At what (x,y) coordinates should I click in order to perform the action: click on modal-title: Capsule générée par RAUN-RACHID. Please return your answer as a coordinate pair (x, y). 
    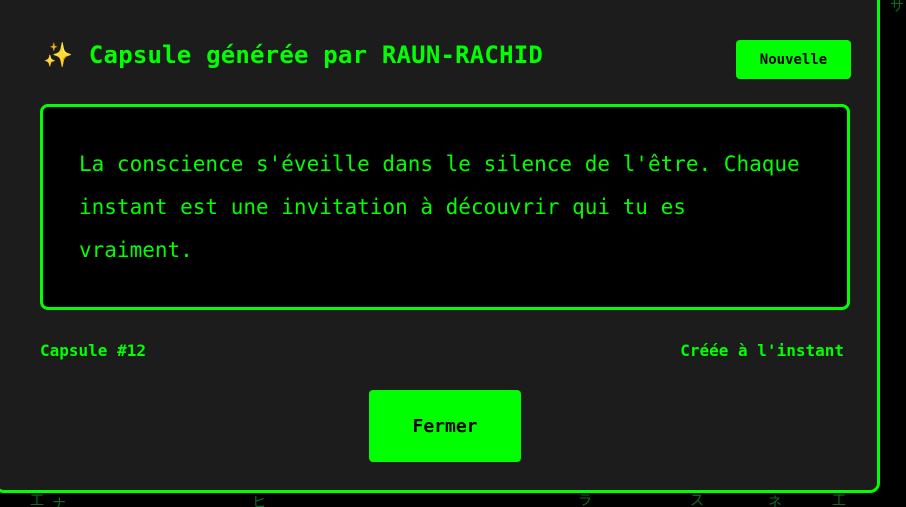
    Looking at the image, I should click on (316, 55).